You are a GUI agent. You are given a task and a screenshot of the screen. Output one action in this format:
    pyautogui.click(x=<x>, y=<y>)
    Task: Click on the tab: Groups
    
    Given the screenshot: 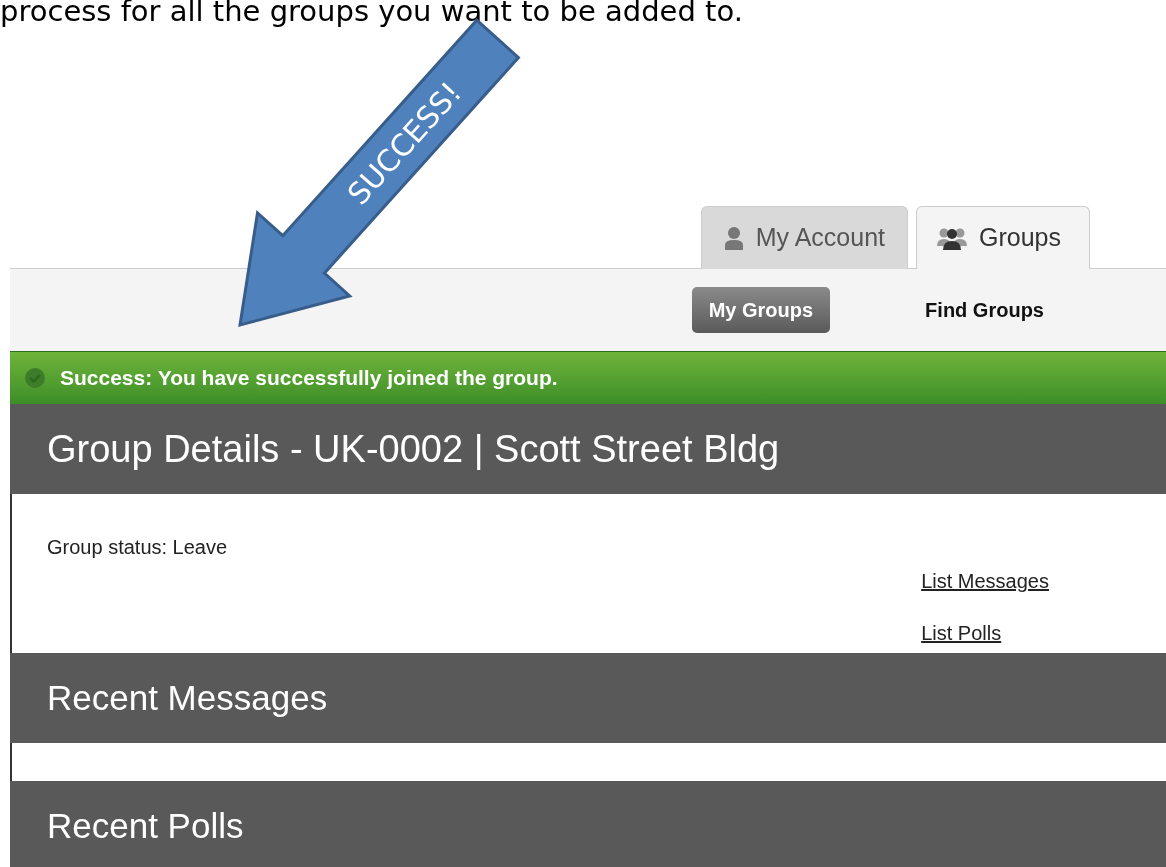 What is the action you would take?
    pyautogui.click(x=1003, y=237)
    